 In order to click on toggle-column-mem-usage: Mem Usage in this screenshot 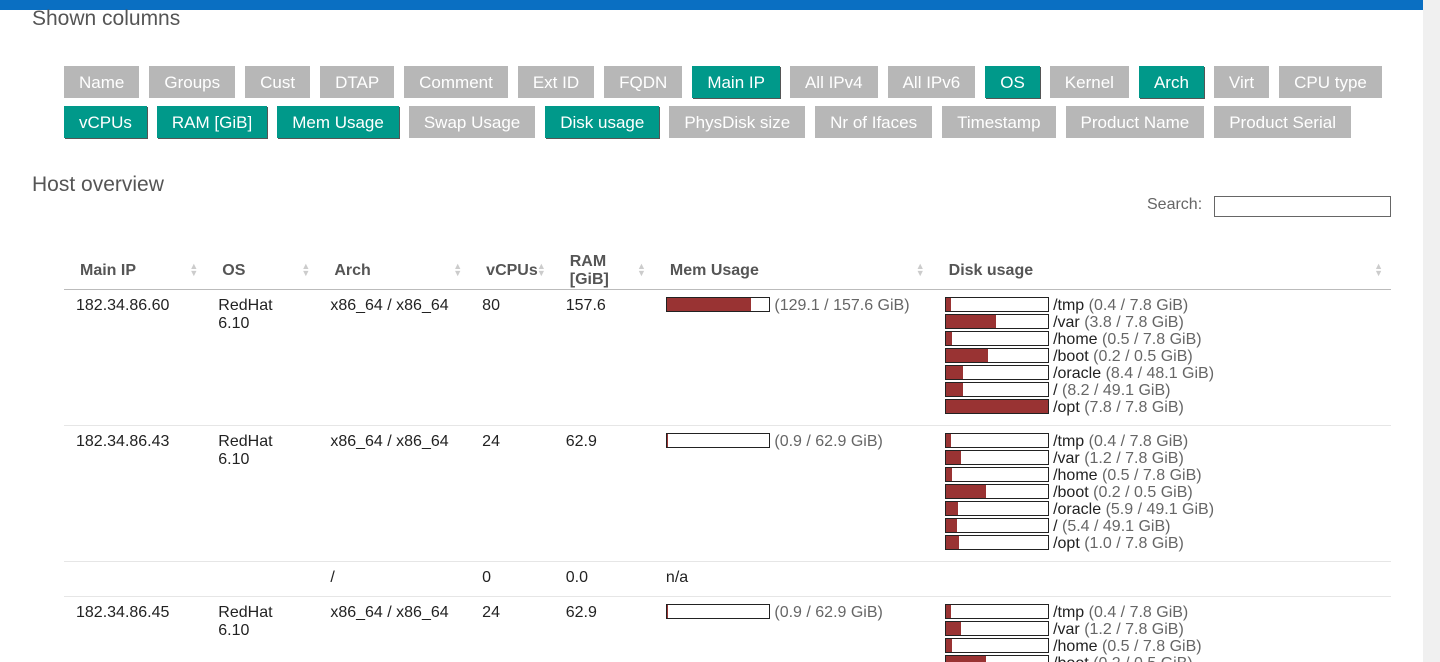, I will do `click(338, 122)`.